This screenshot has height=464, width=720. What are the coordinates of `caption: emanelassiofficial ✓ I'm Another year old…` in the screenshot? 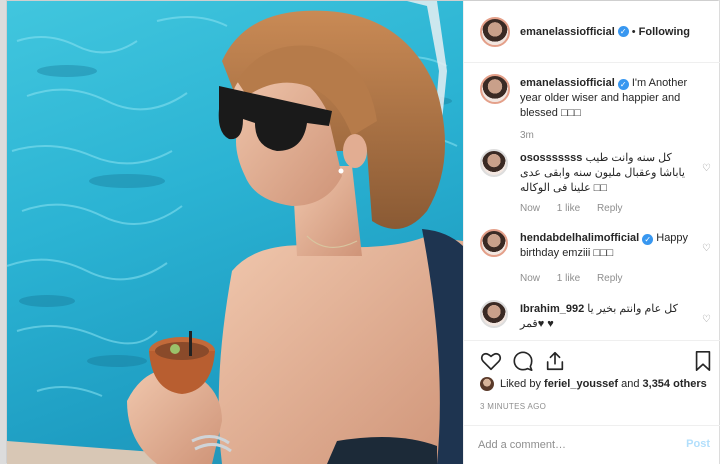 It's located at (596, 109).